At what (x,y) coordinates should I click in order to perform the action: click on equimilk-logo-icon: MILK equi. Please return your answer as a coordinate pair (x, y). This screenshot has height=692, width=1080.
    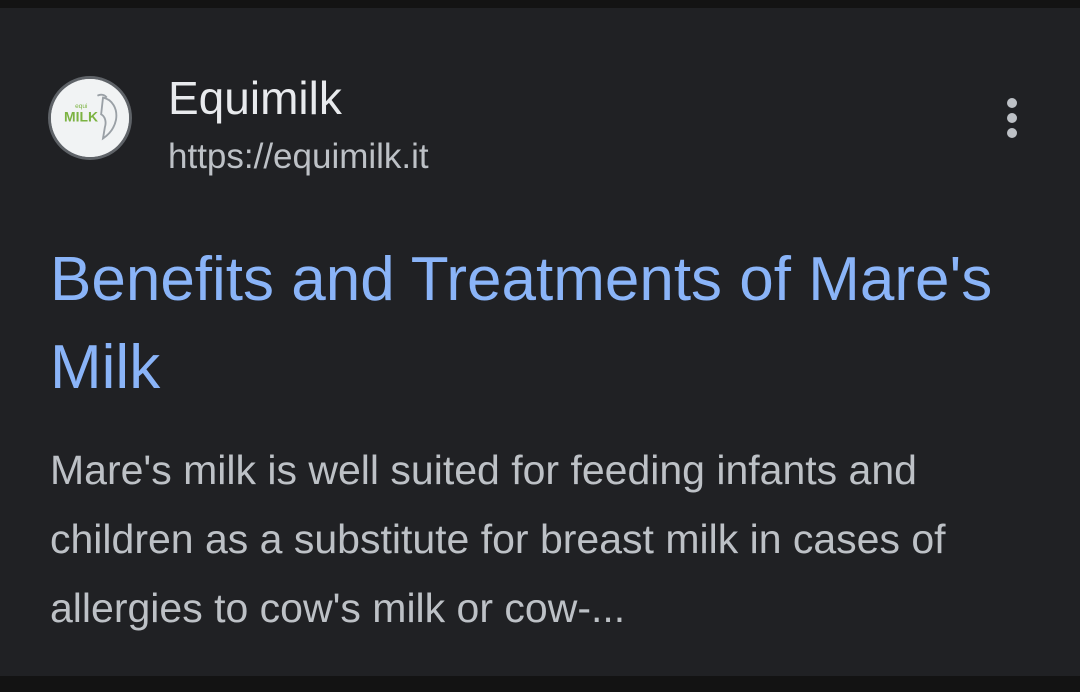
    Looking at the image, I should click on (90, 118).